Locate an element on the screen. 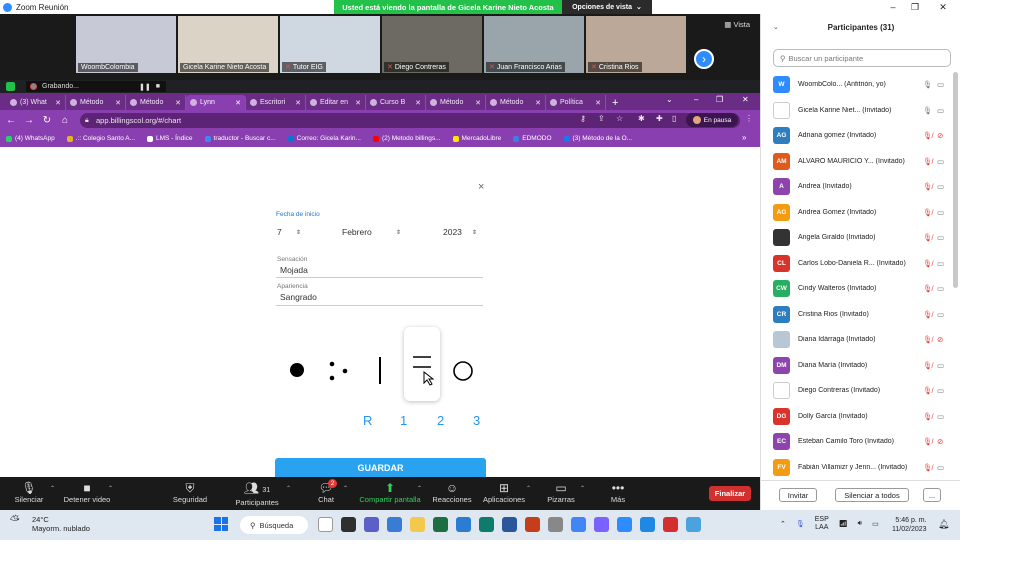 Image resolution: width=1024 pixels, height=576 pixels. stop-icon: ■ is located at coordinates (158, 86).